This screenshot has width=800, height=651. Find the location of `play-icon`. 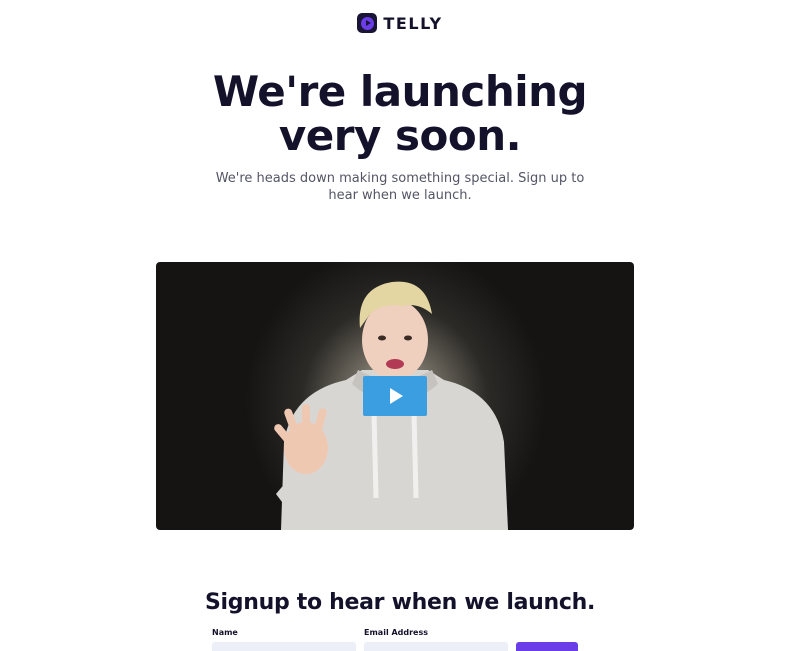

play-icon is located at coordinates (396, 396).